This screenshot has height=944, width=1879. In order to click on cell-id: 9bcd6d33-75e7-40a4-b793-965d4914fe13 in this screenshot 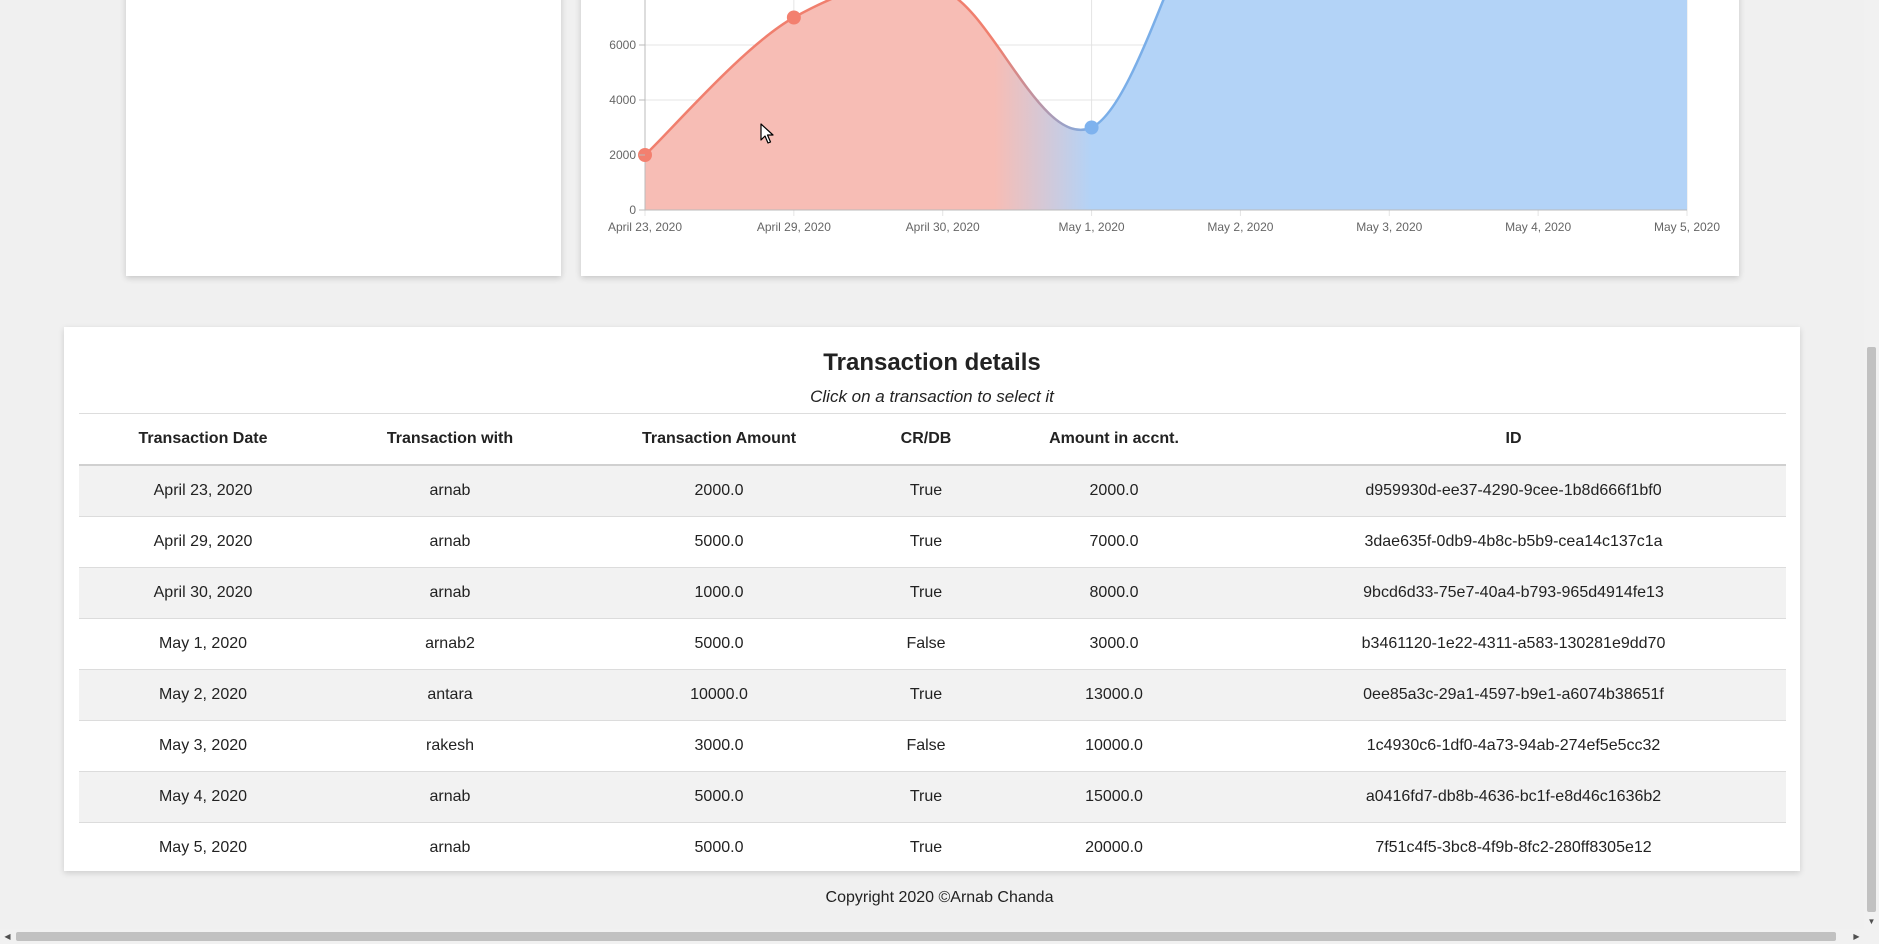, I will do `click(1513, 593)`.